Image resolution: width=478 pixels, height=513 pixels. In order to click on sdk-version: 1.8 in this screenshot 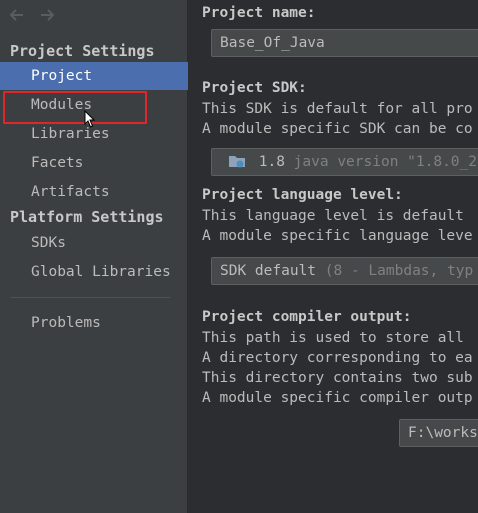, I will do `click(271, 162)`.